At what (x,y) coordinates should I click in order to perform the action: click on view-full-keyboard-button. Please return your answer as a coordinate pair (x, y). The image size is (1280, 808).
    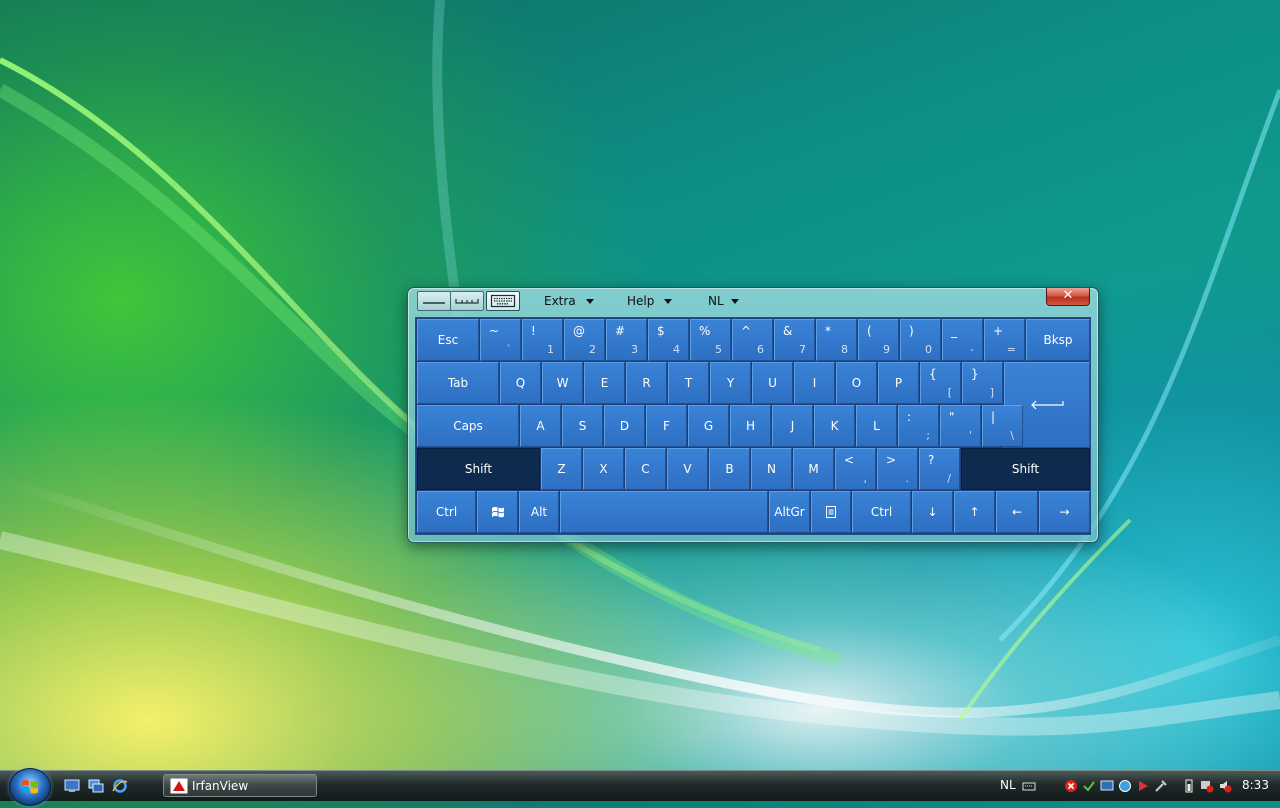
    Looking at the image, I should click on (503, 301).